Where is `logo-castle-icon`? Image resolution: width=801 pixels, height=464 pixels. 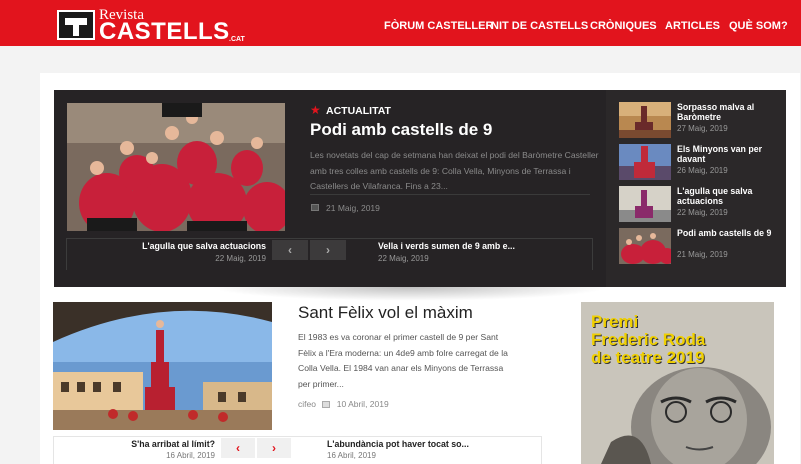 logo-castle-icon is located at coordinates (76, 25).